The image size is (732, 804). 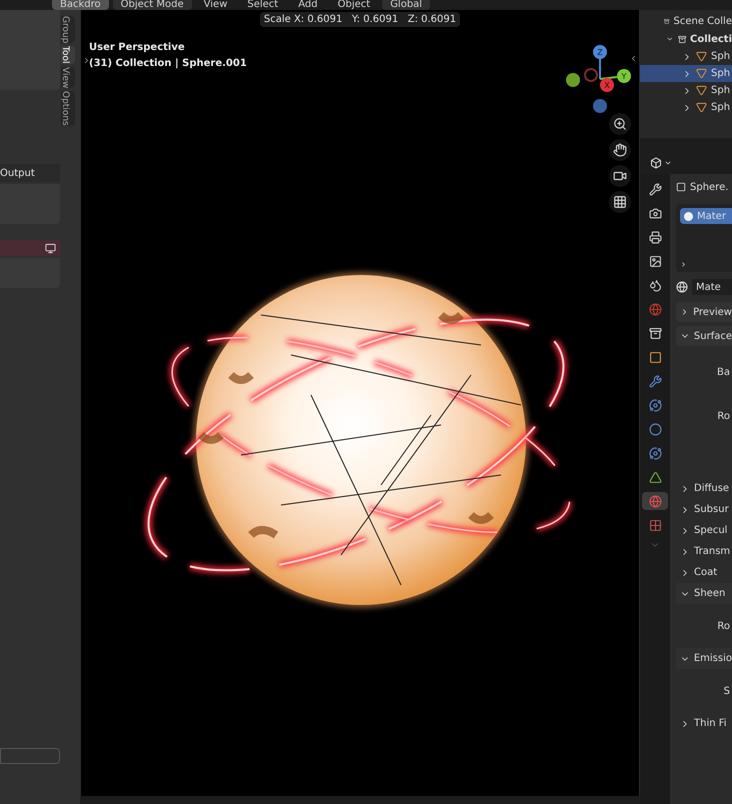 I want to click on subpanel-header: Subsur, so click(x=711, y=509).